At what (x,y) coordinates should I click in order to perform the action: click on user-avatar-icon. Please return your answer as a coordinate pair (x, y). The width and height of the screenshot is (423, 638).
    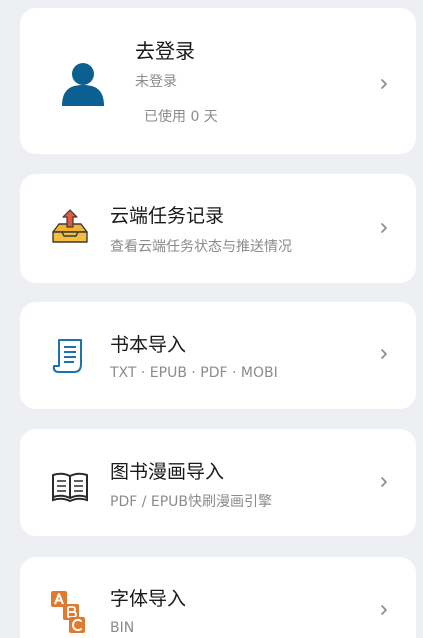
    Looking at the image, I should click on (83, 83).